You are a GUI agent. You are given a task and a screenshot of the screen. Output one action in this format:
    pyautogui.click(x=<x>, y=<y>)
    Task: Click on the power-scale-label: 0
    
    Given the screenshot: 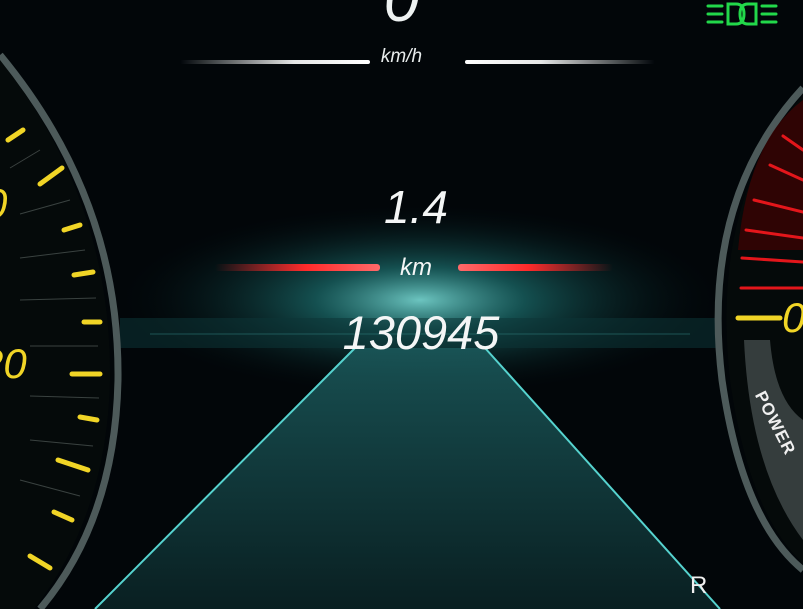 What is the action you would take?
    pyautogui.click(x=792, y=318)
    